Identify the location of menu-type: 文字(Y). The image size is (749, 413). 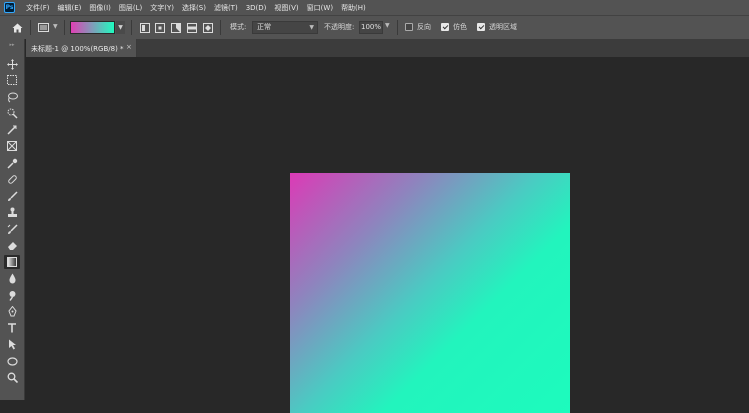
(162, 8).